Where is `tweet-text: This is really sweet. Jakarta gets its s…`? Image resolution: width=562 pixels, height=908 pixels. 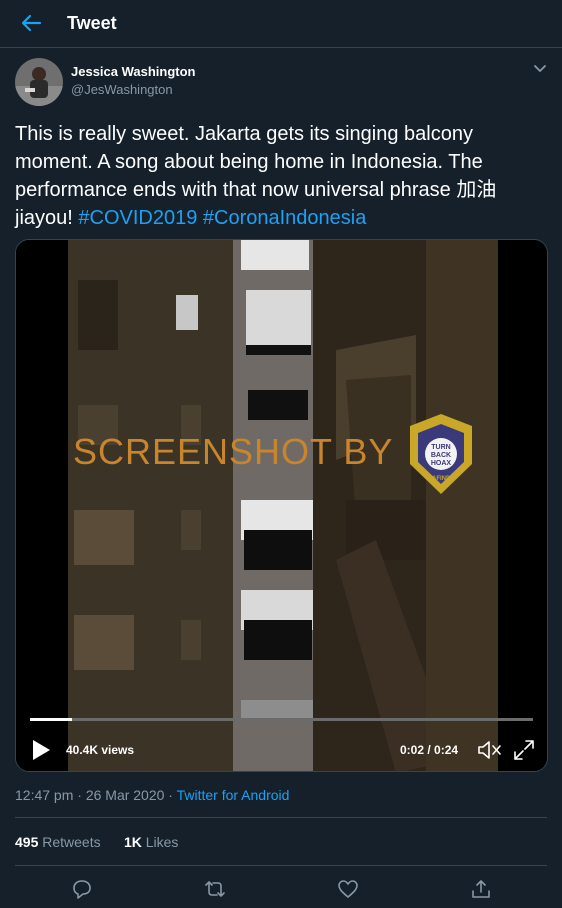 tweet-text: This is really sweet. Jakarta gets its s… is located at coordinates (280, 176).